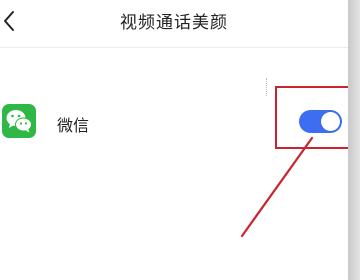 This screenshot has height=280, width=360. I want to click on annotation-highlight-box, so click(311, 117).